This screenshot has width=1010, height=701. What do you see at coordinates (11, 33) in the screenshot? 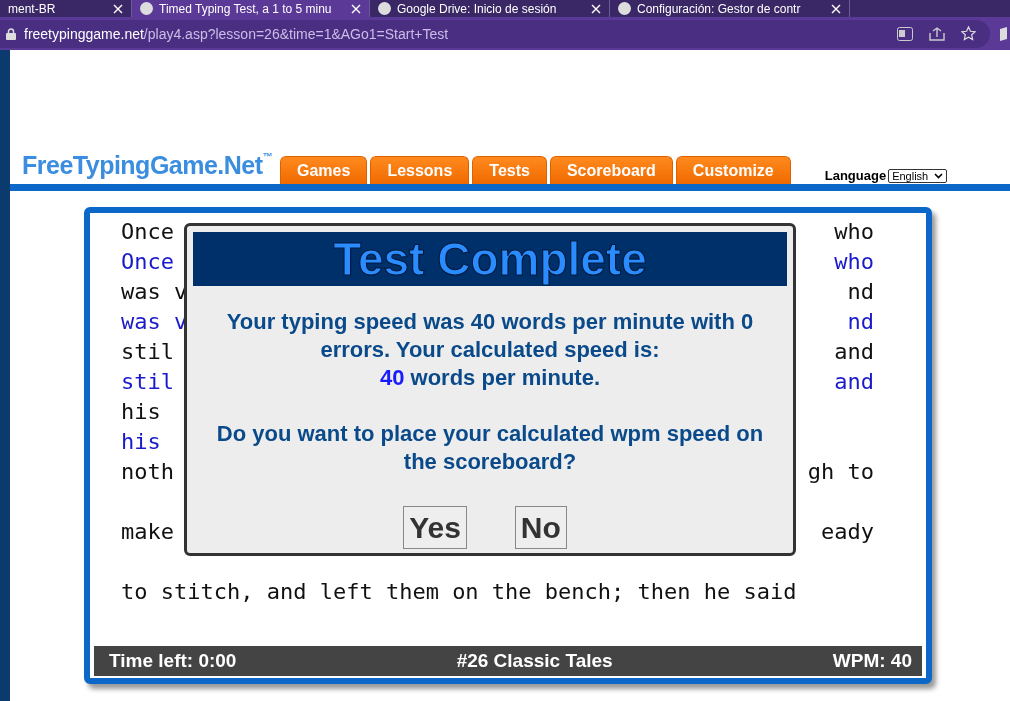
I see `lock-icon` at bounding box center [11, 33].